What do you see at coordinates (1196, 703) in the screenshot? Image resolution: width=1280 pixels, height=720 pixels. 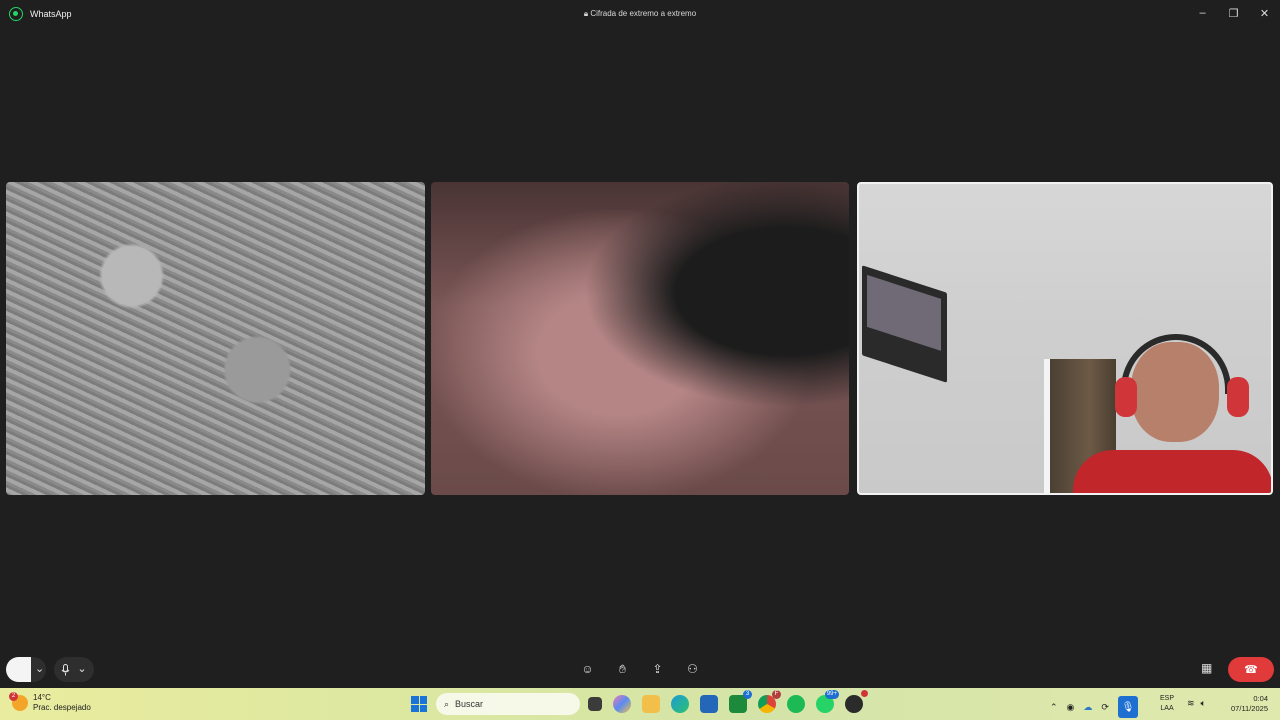 I see `network-volume: ≋ 🔈︎` at bounding box center [1196, 703].